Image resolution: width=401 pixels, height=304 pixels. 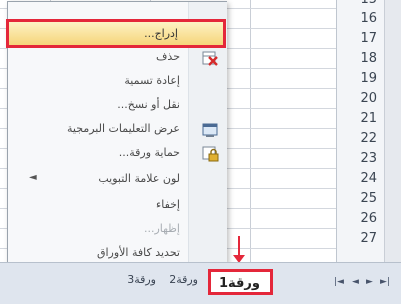 I want to click on menu-item-rename: إعادة تسمية, so click(x=117, y=82).